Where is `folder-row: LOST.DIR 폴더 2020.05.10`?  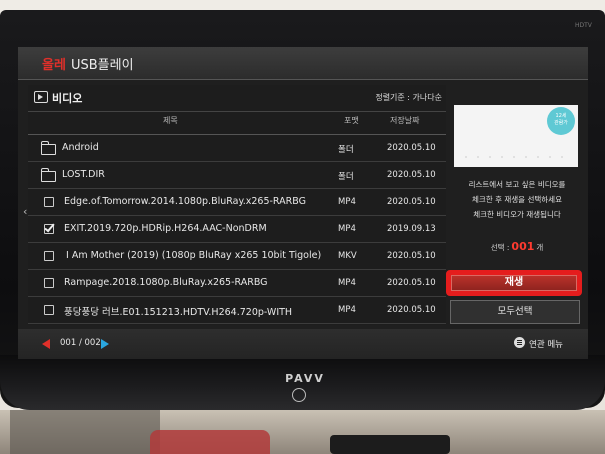 folder-row: LOST.DIR 폴더 2020.05.10 is located at coordinates (237, 175).